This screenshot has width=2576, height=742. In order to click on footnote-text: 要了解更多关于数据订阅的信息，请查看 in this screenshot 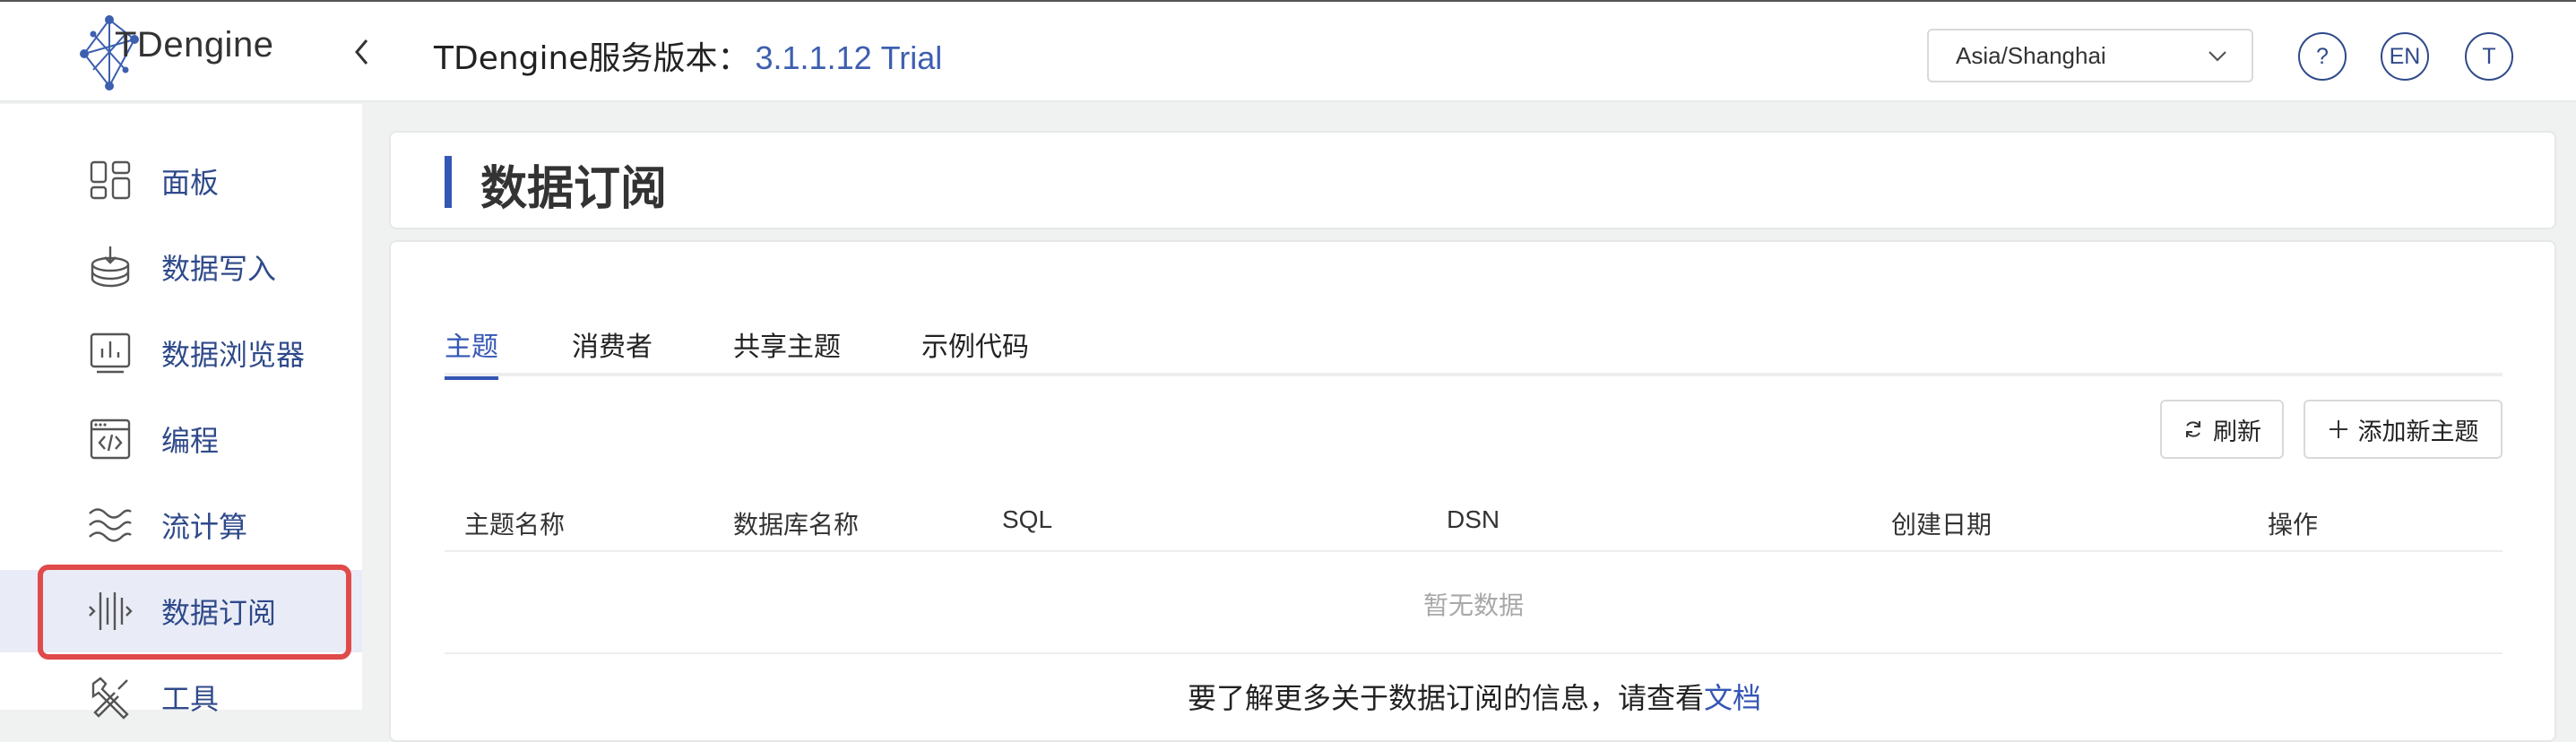, I will do `click(1445, 698)`.